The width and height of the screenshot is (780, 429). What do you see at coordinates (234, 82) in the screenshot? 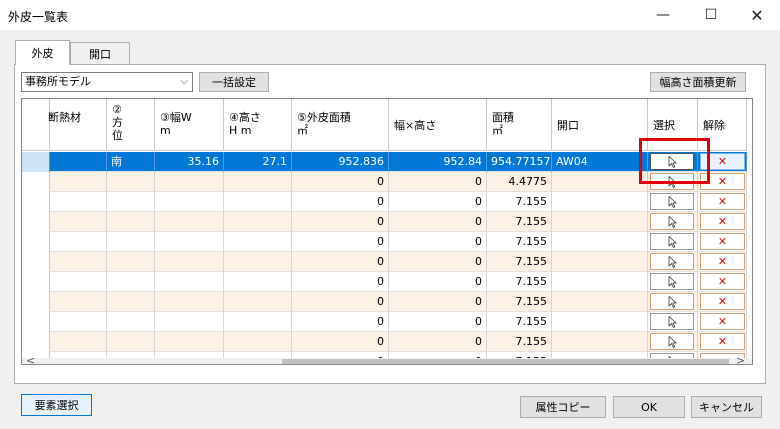
I see `bulk-setting-button: 一括設定` at bounding box center [234, 82].